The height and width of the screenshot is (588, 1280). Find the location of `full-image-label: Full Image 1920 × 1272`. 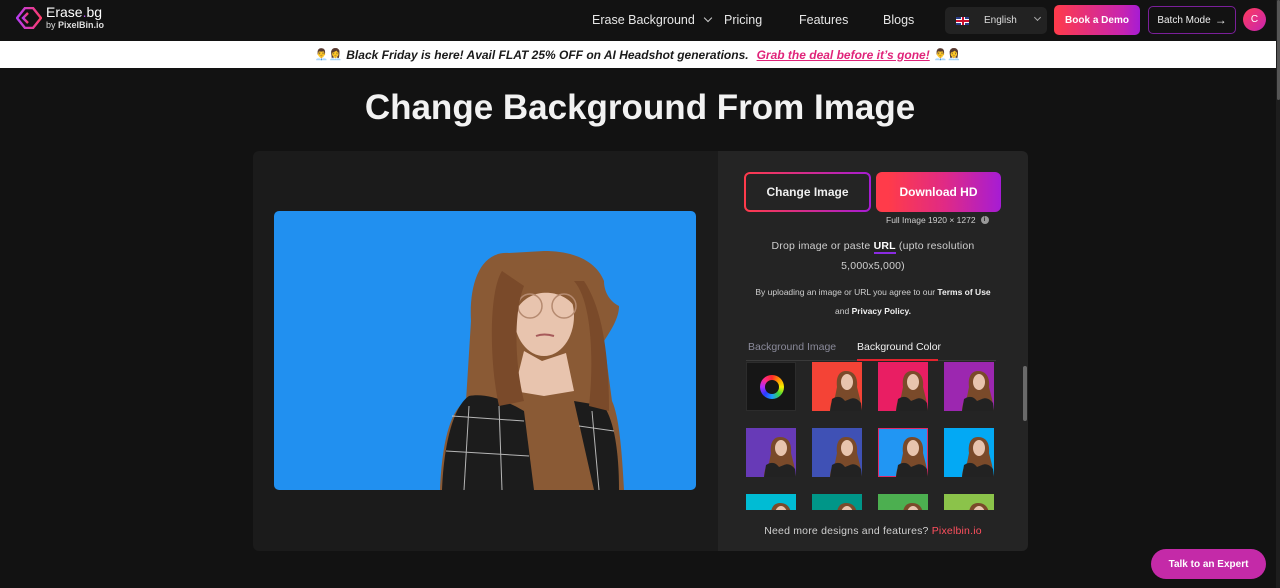

full-image-label: Full Image 1920 × 1272 is located at coordinates (931, 220).